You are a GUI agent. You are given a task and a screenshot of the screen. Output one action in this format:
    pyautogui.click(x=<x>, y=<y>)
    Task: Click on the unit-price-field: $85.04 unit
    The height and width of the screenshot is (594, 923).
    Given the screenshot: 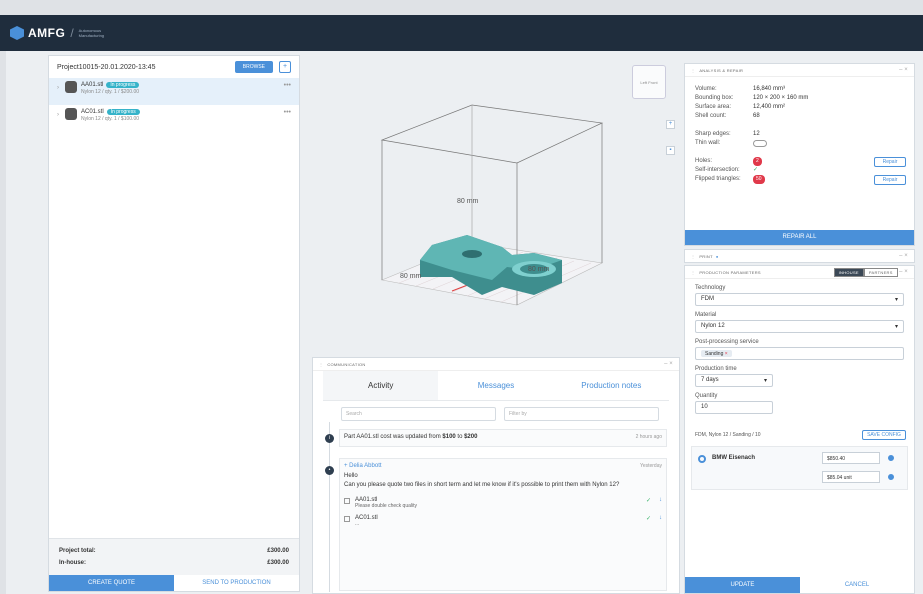 What is the action you would take?
    pyautogui.click(x=851, y=477)
    